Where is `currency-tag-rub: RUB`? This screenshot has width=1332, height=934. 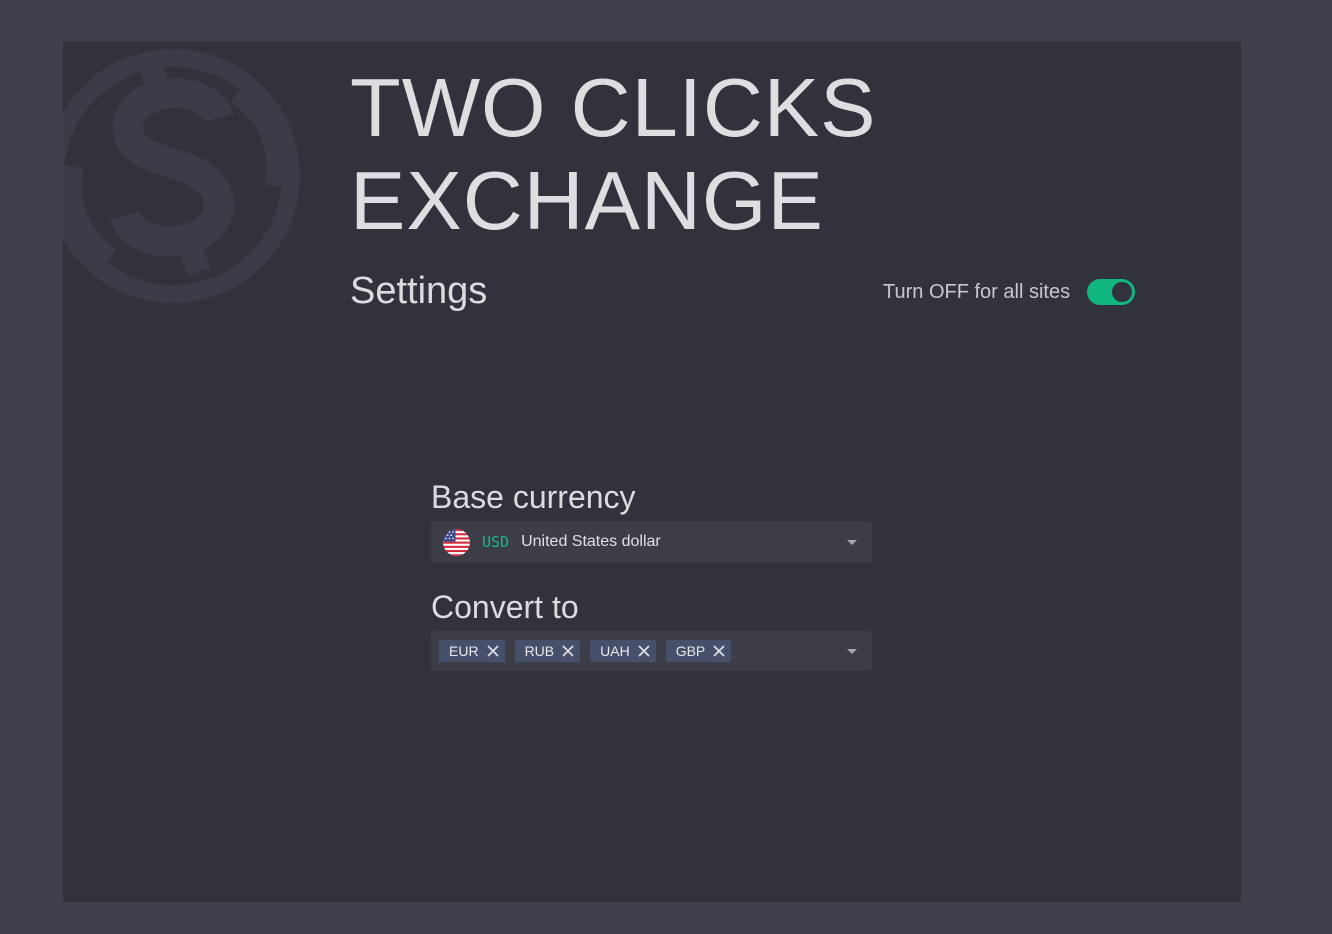
currency-tag-rub: RUB is located at coordinates (547, 651).